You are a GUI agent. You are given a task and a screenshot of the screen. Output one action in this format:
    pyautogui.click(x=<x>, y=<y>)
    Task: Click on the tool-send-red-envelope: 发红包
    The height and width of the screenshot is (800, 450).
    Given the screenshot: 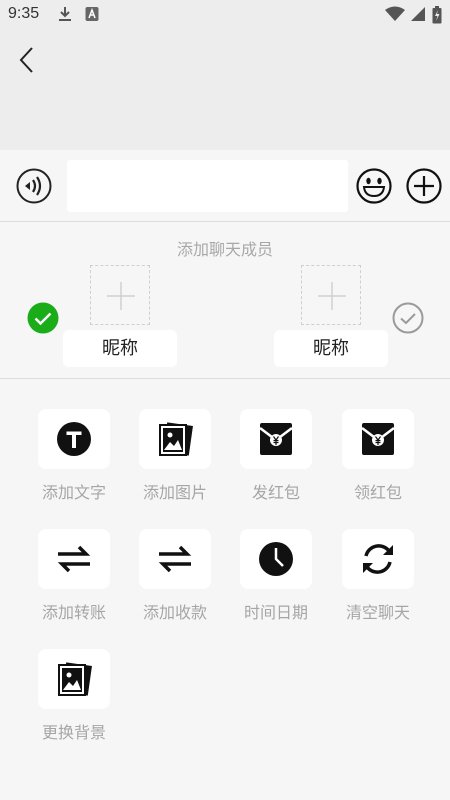 What is the action you would take?
    pyautogui.click(x=275, y=441)
    